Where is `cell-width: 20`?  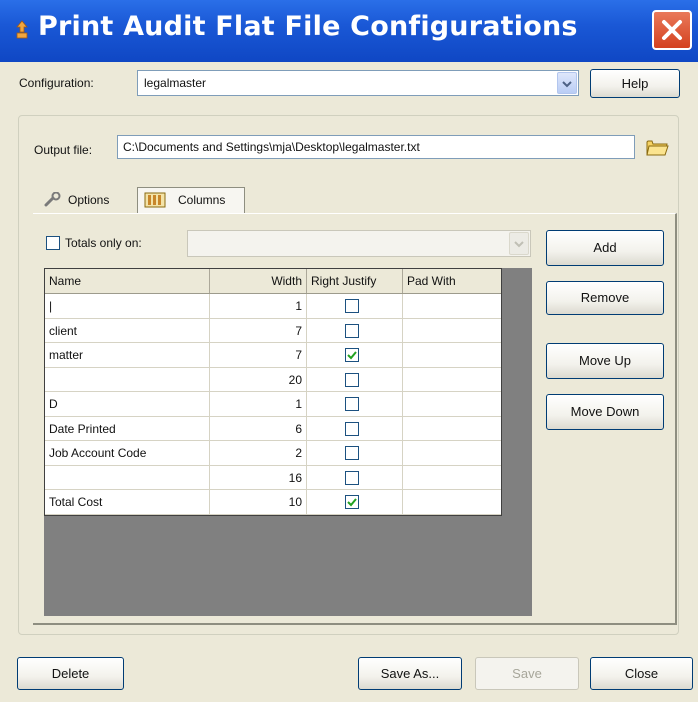 cell-width: 20 is located at coordinates (258, 379).